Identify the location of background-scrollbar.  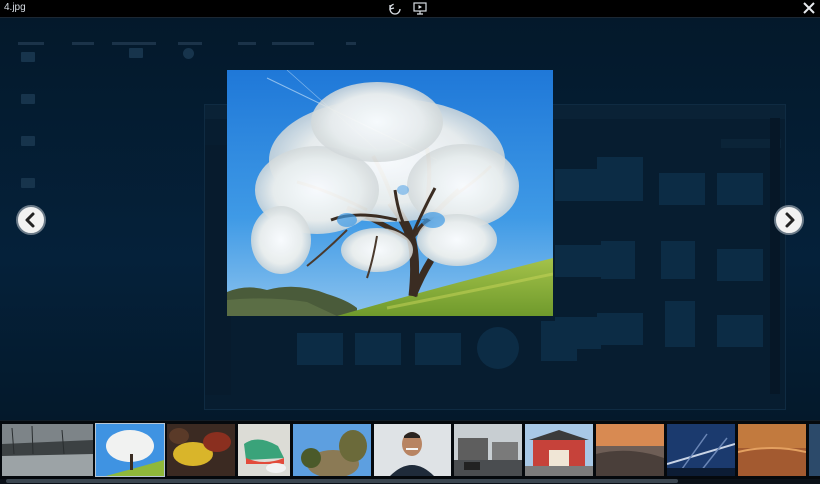
(775, 256).